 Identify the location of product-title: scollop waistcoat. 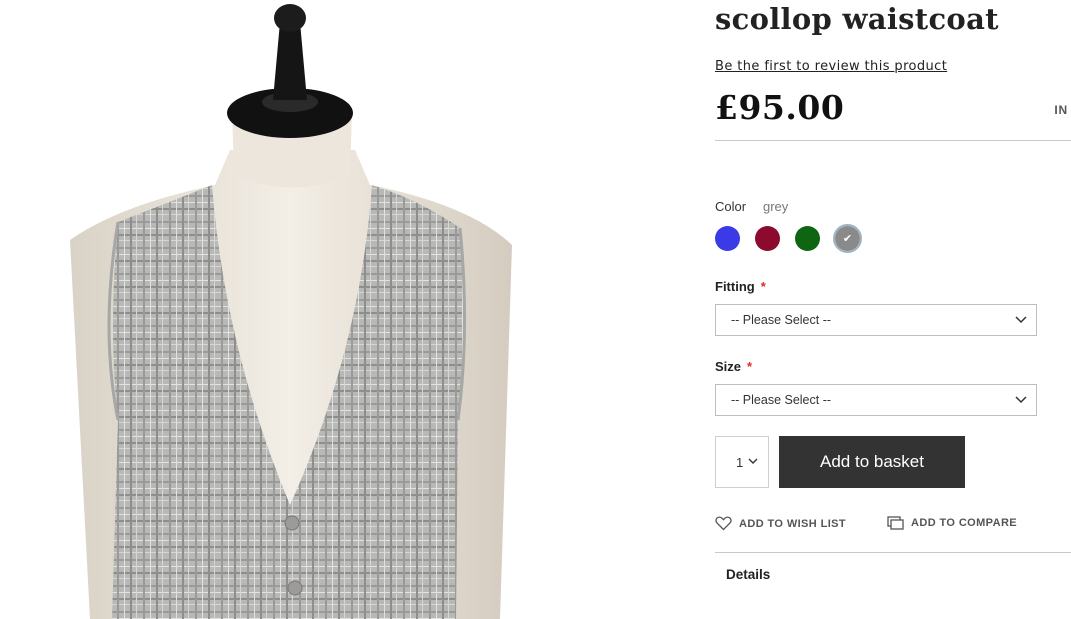
(857, 19).